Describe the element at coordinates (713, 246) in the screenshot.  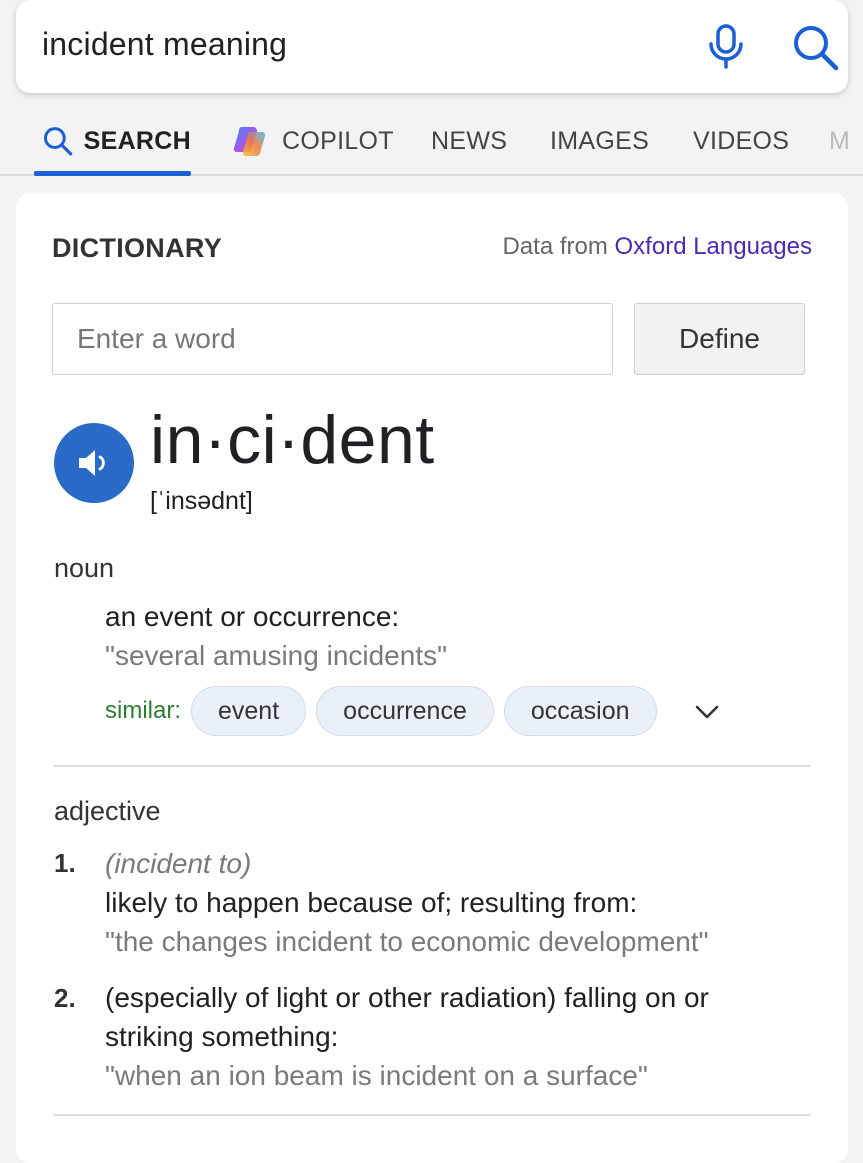
I see `oxford-languages-link: Oxford Languages` at that location.